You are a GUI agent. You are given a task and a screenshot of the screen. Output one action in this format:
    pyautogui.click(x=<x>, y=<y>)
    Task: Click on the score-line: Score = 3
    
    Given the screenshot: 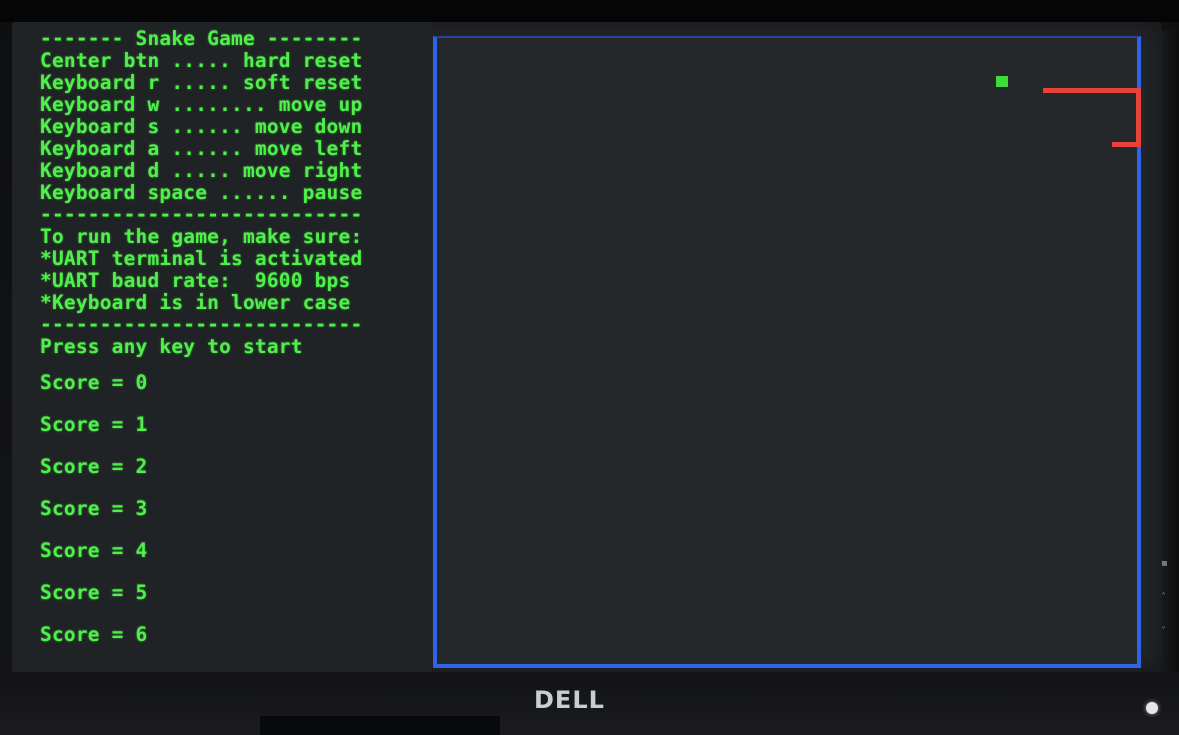 What is the action you would take?
    pyautogui.click(x=94, y=508)
    